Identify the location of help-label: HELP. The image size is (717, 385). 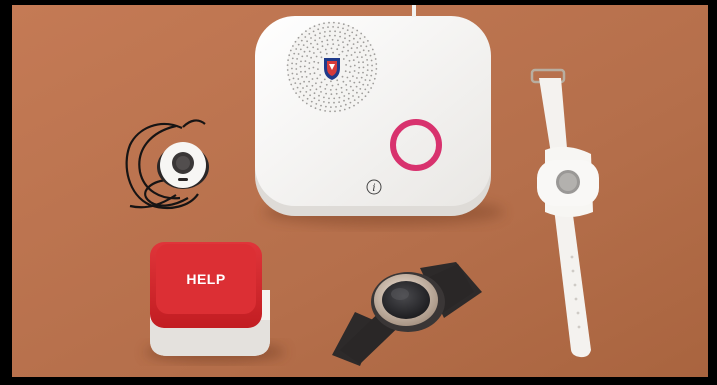
(205, 279).